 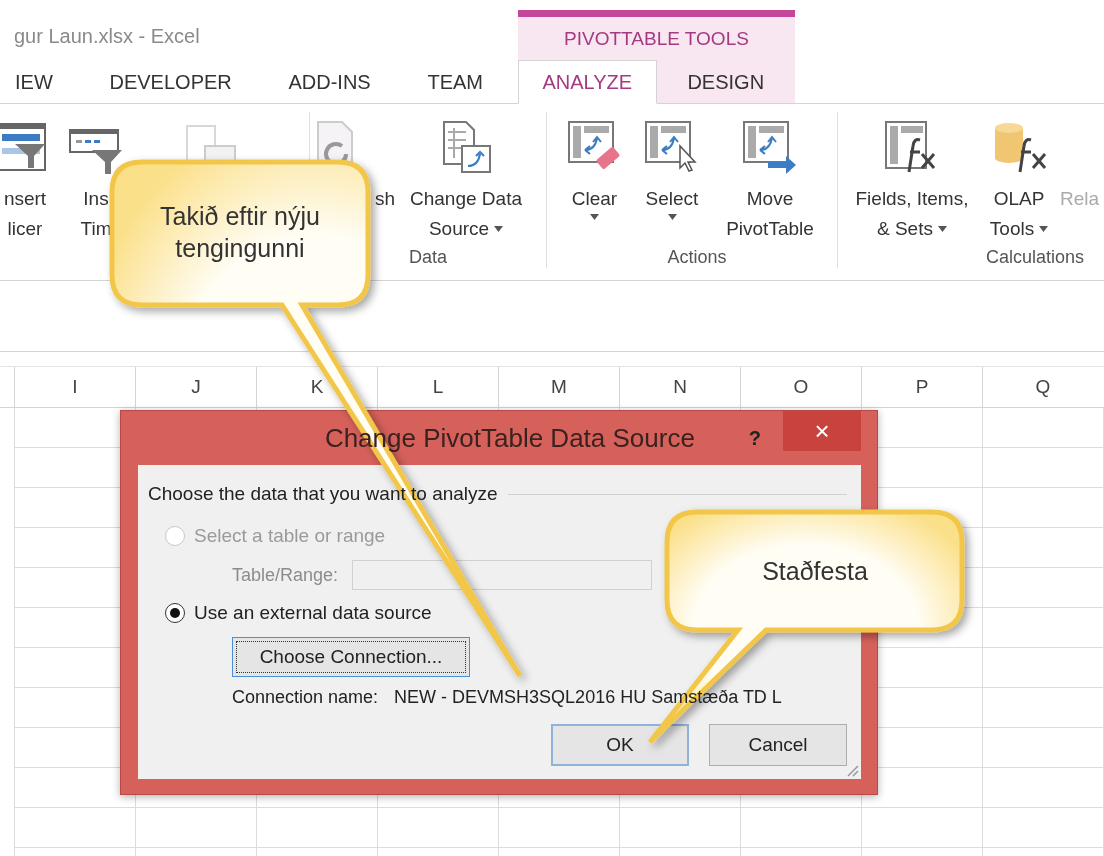 I want to click on ribbon-group-label: Calculations, so click(x=1034, y=257).